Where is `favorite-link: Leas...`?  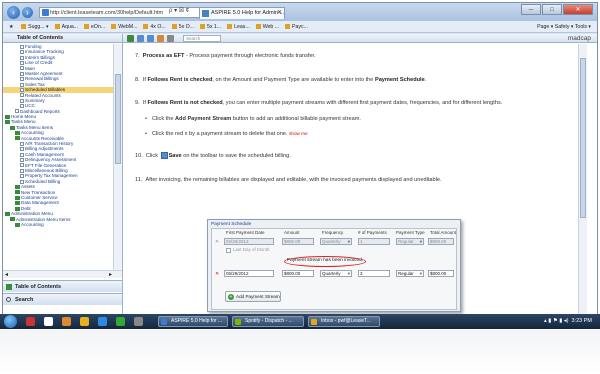 favorite-link: Leas... is located at coordinates (238, 26).